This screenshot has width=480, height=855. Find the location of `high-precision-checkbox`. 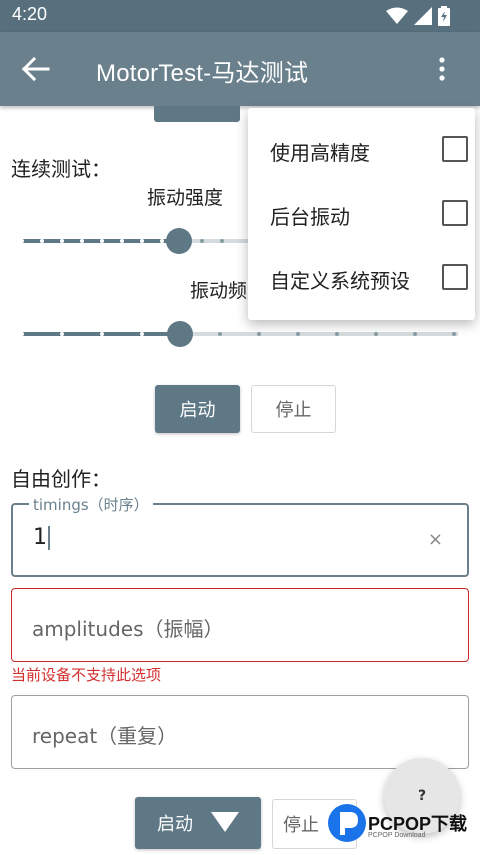

high-precision-checkbox is located at coordinates (455, 149).